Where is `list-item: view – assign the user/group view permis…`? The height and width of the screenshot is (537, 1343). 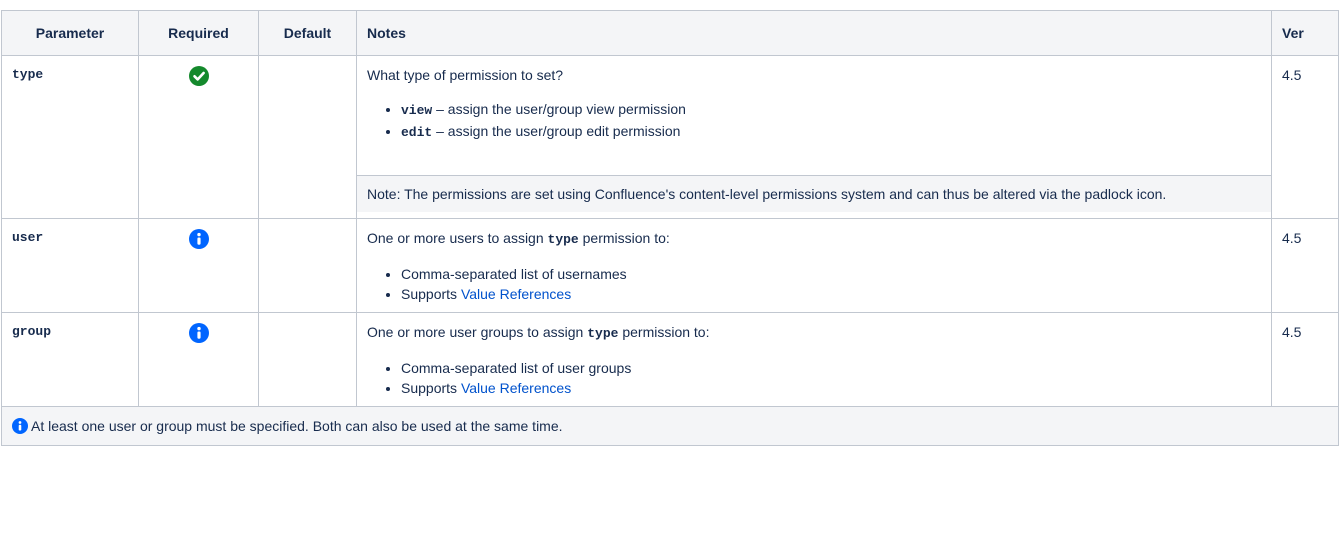 list-item: view – assign the user/group view permis… is located at coordinates (831, 110).